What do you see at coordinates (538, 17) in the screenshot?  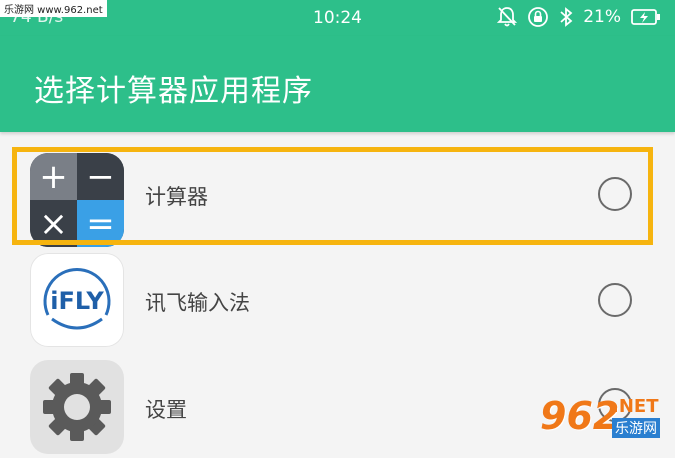 I see `rotation-lock-icon` at bounding box center [538, 17].